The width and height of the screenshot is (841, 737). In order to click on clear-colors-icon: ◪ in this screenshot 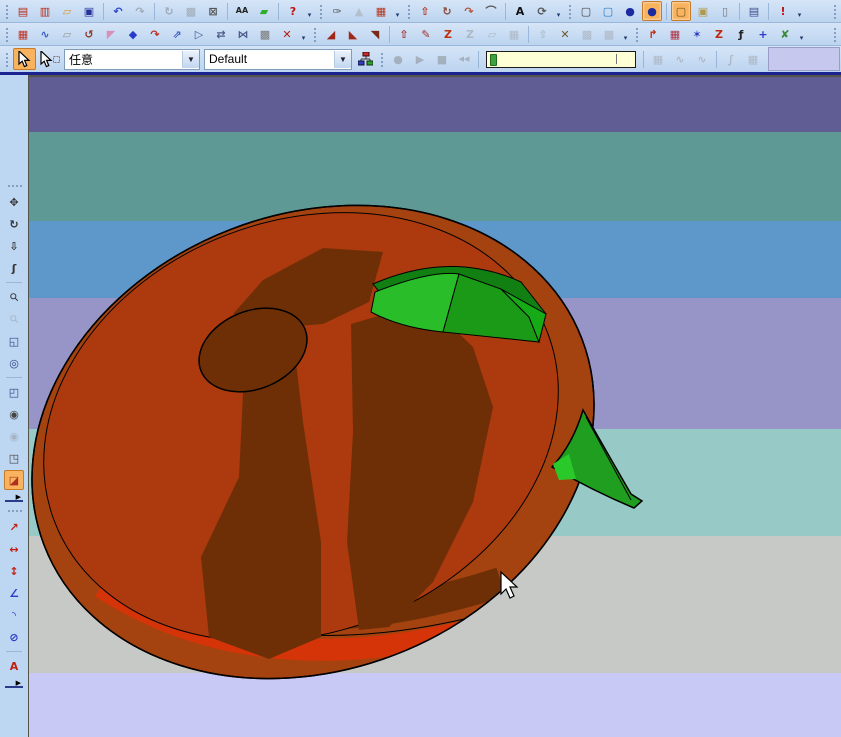, I will do `click(14, 480)`.